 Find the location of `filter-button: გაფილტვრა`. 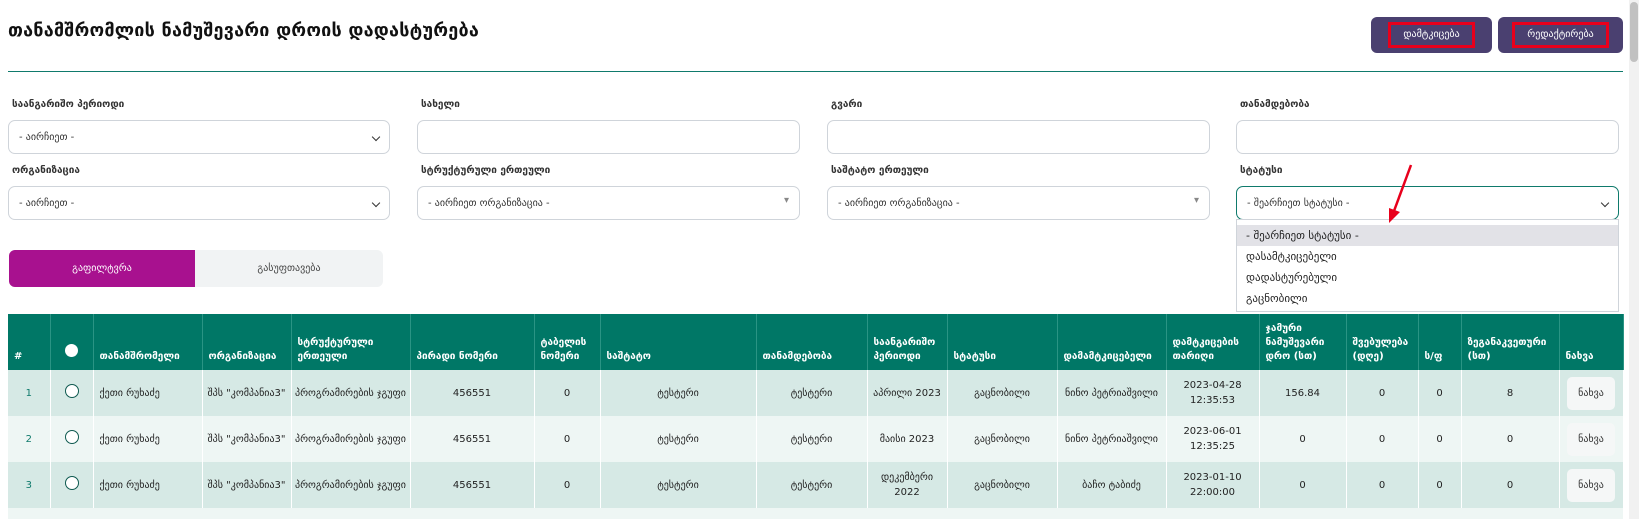

filter-button: გაფილტვრა is located at coordinates (102, 268).